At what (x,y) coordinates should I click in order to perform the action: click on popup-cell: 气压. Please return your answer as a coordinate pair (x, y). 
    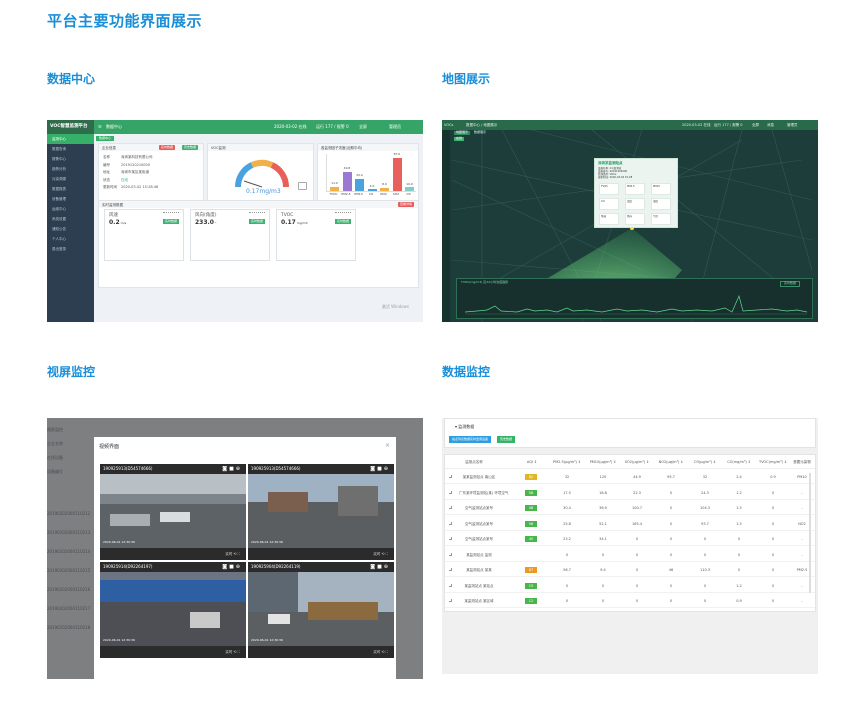
    Looking at the image, I should click on (661, 219).